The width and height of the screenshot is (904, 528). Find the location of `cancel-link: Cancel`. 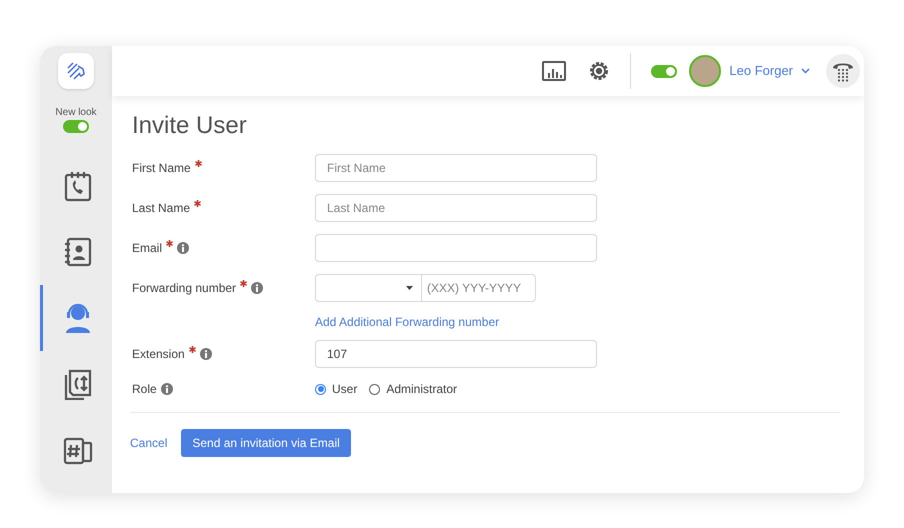

cancel-link: Cancel is located at coordinates (149, 443).